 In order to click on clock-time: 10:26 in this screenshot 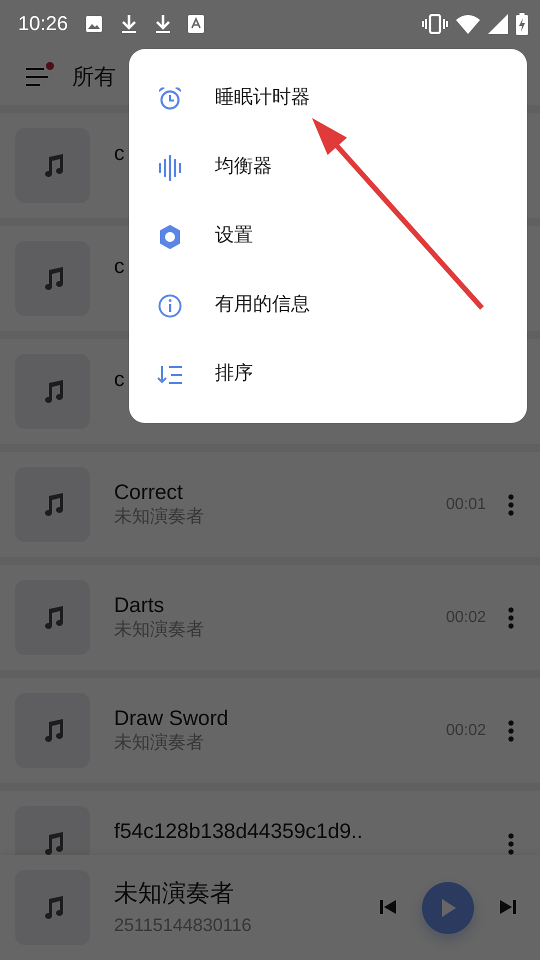, I will do `click(43, 24)`.